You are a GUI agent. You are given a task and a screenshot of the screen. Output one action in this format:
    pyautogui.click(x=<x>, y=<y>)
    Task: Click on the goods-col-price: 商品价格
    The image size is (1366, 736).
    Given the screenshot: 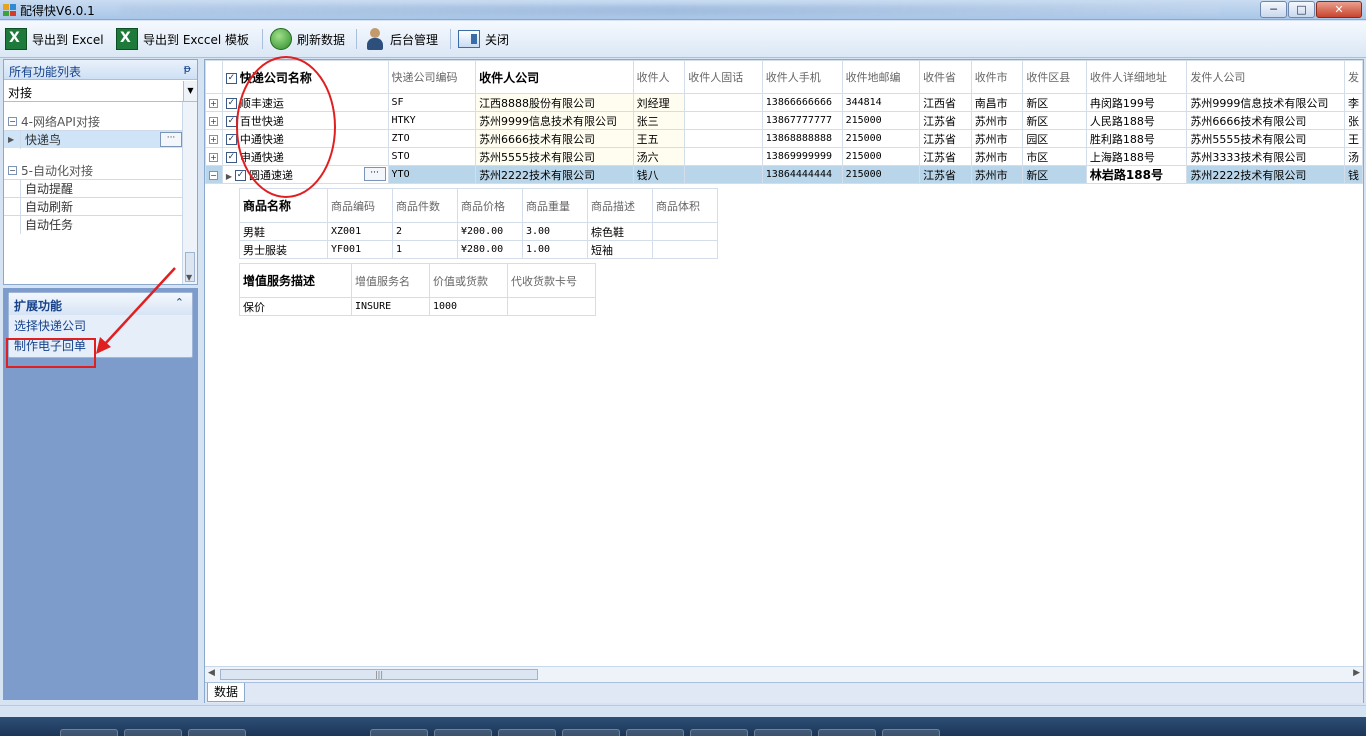 What is the action you would take?
    pyautogui.click(x=490, y=205)
    